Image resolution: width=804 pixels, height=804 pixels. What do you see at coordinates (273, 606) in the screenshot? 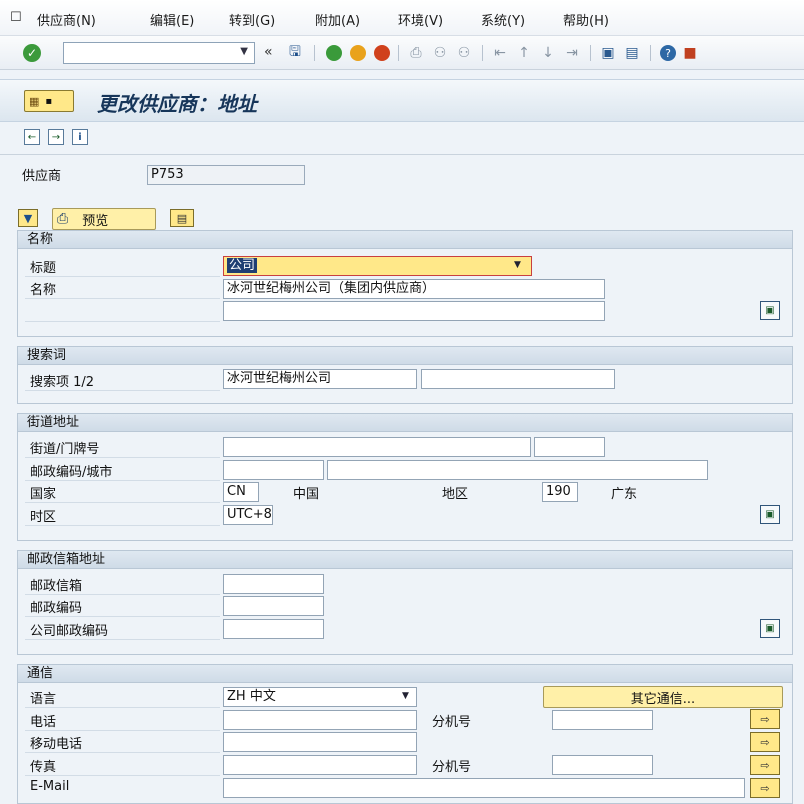
I see `pobox-postal-field` at bounding box center [273, 606].